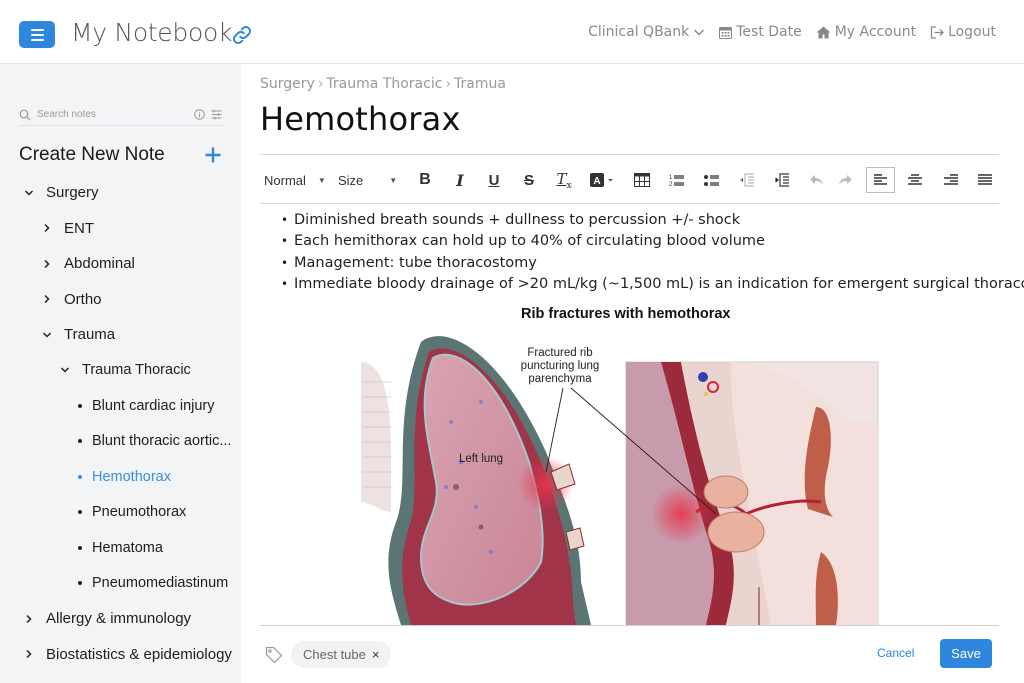  What do you see at coordinates (769, 32) in the screenshot?
I see `test-date-label: Test Date` at bounding box center [769, 32].